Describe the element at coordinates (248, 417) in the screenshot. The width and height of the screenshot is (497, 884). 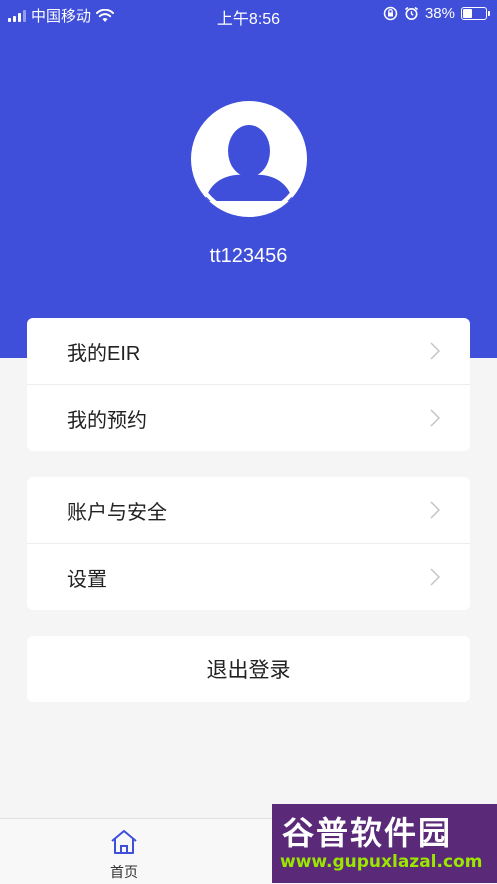
I see `menu-item-my-appointments: 我的预约` at that location.